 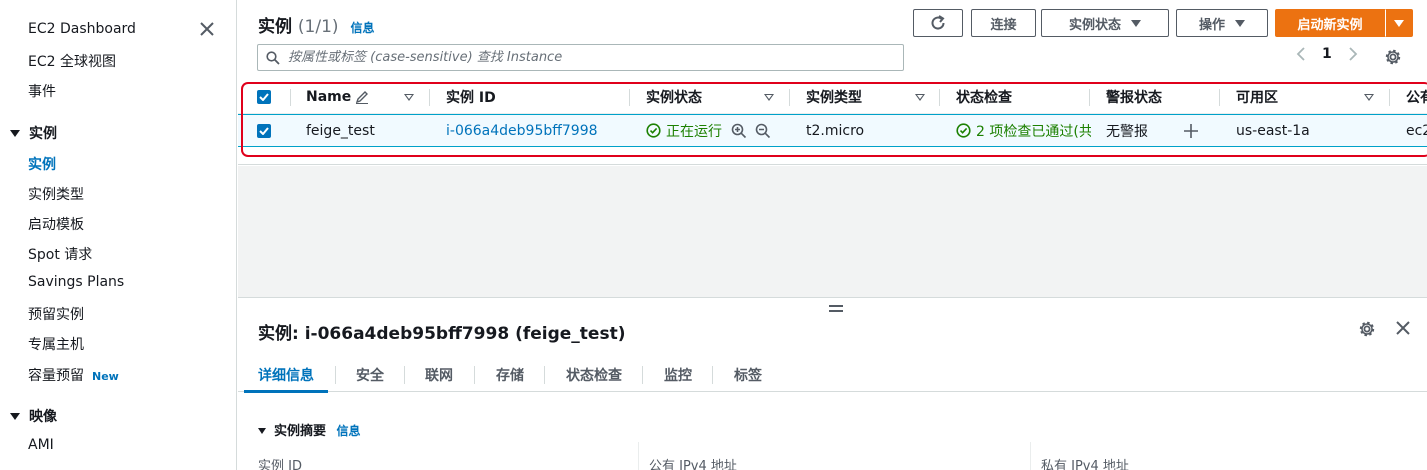 What do you see at coordinates (763, 131) in the screenshot?
I see `zoom-out-icon` at bounding box center [763, 131].